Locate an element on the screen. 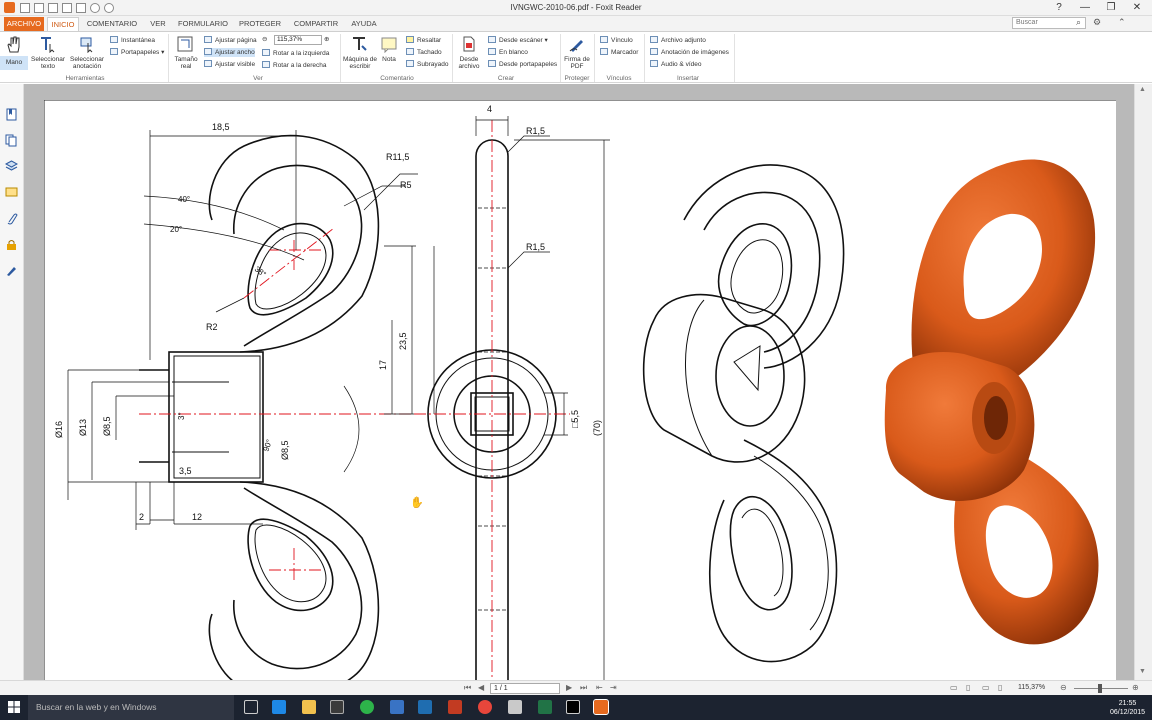 Image resolution: width=1152 pixels, height=720 pixels. pages-panel-icon is located at coordinates (11, 140).